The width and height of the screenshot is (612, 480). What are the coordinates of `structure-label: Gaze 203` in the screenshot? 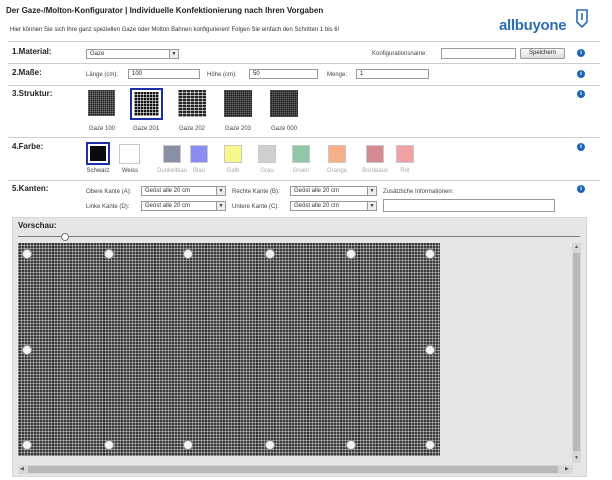 It's located at (238, 129).